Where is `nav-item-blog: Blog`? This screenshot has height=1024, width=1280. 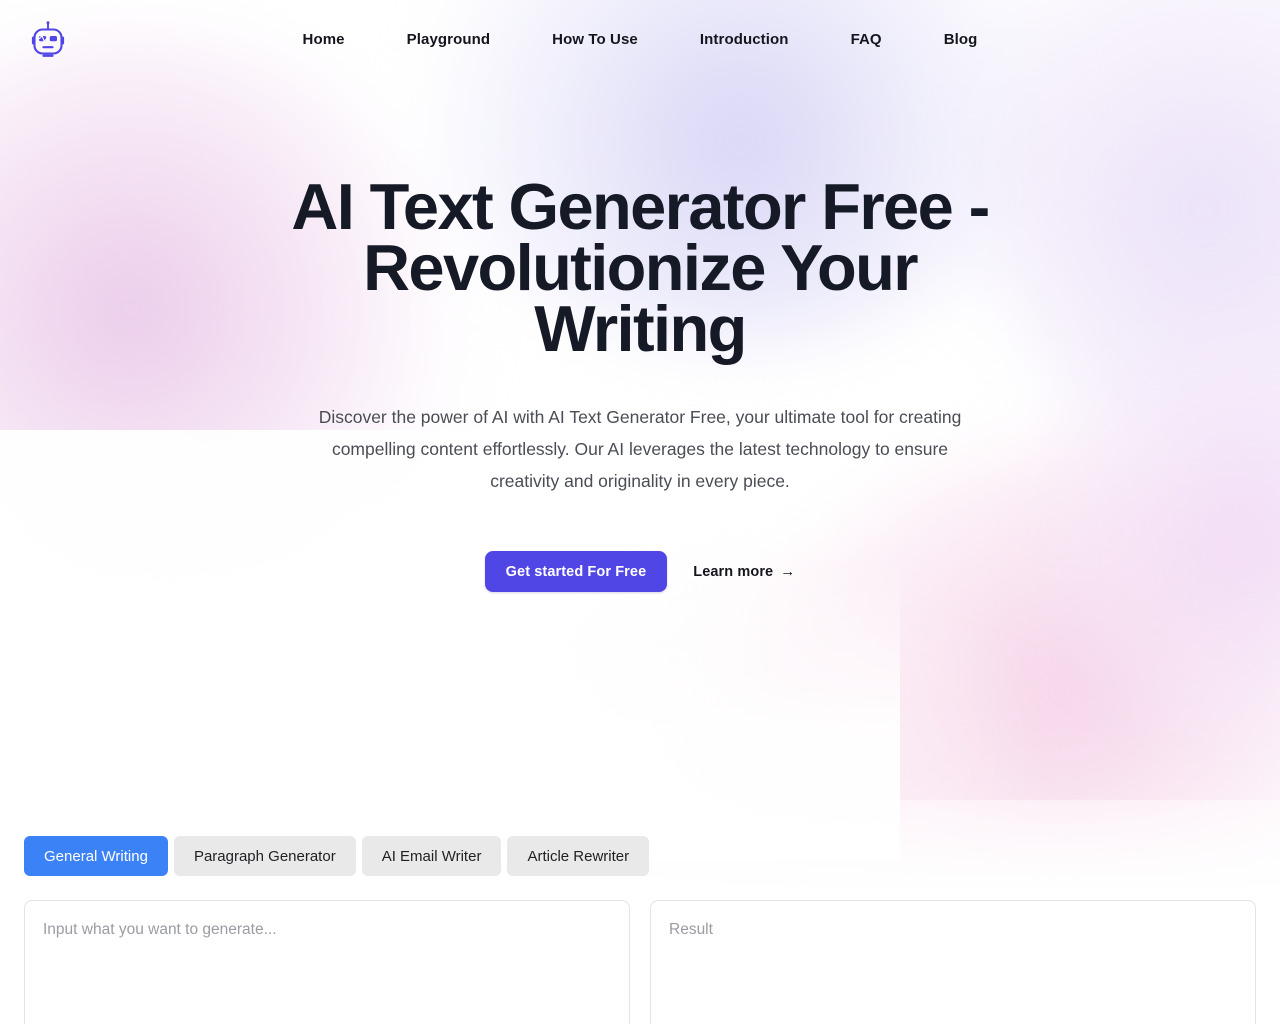 nav-item-blog: Blog is located at coordinates (961, 39).